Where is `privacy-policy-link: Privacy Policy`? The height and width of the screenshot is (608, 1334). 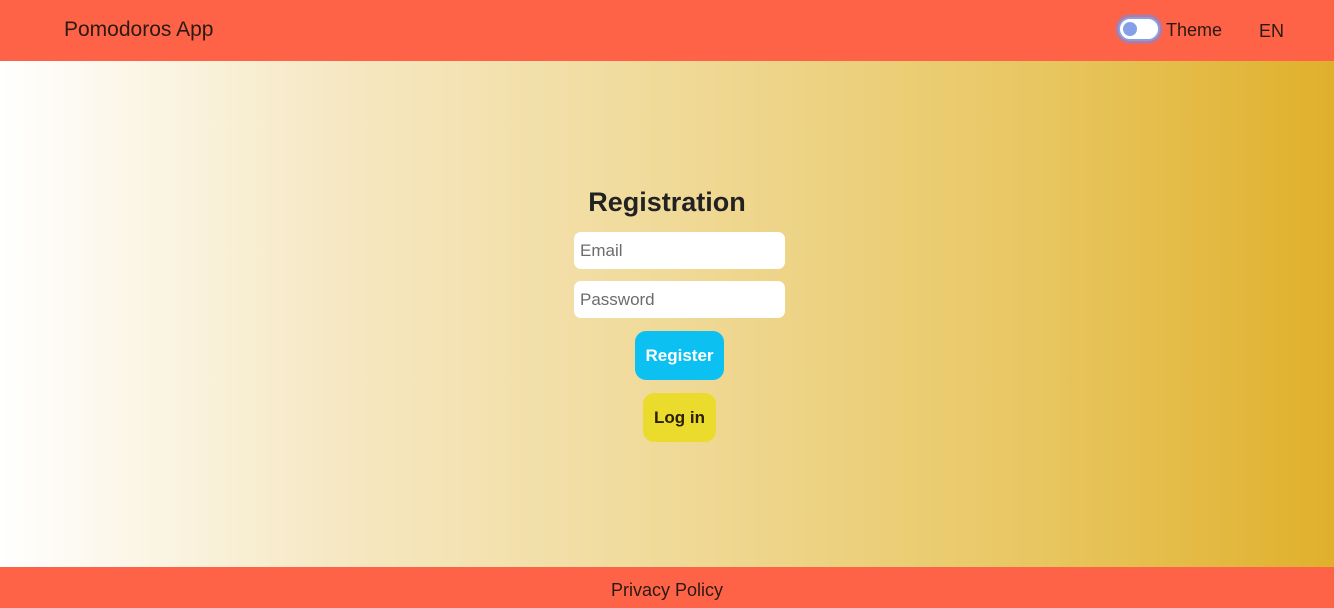 privacy-policy-link: Privacy Policy is located at coordinates (667, 590).